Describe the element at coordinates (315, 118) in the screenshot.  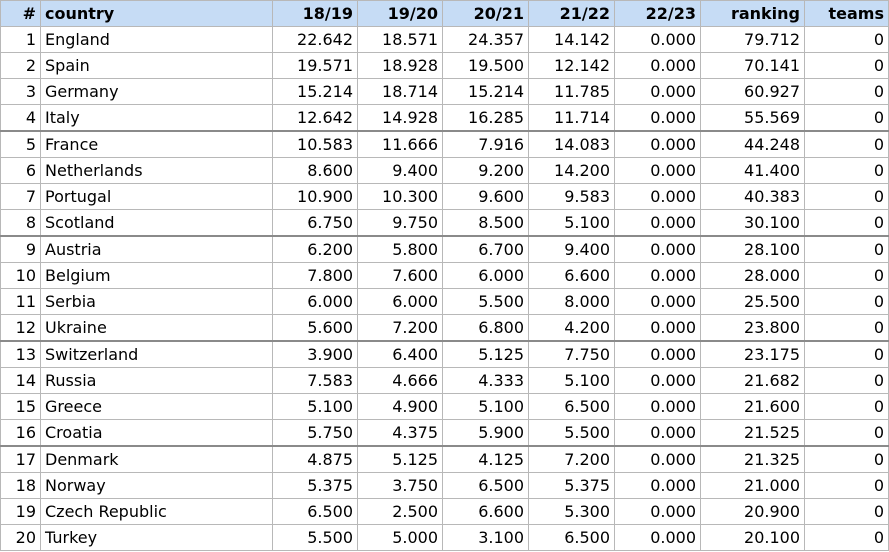
I see `cell-season-18-19: 12.642` at that location.